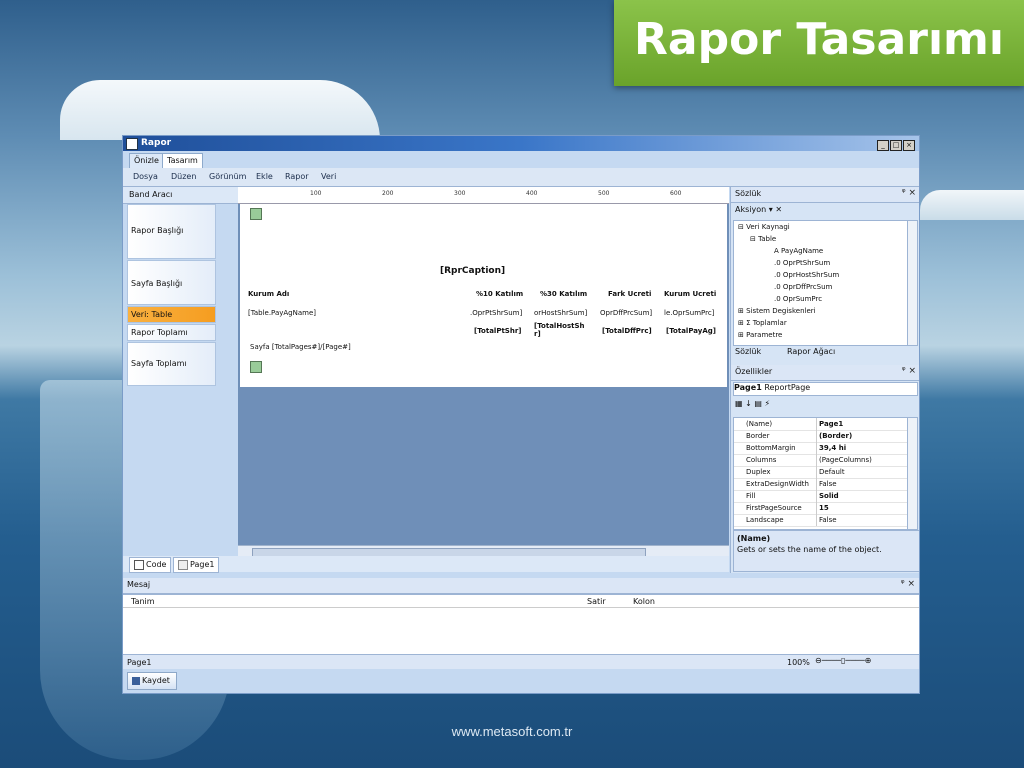  Describe the element at coordinates (497, 331) in the screenshot. I see `total-pt-shr: [TotalPtShr]` at that location.